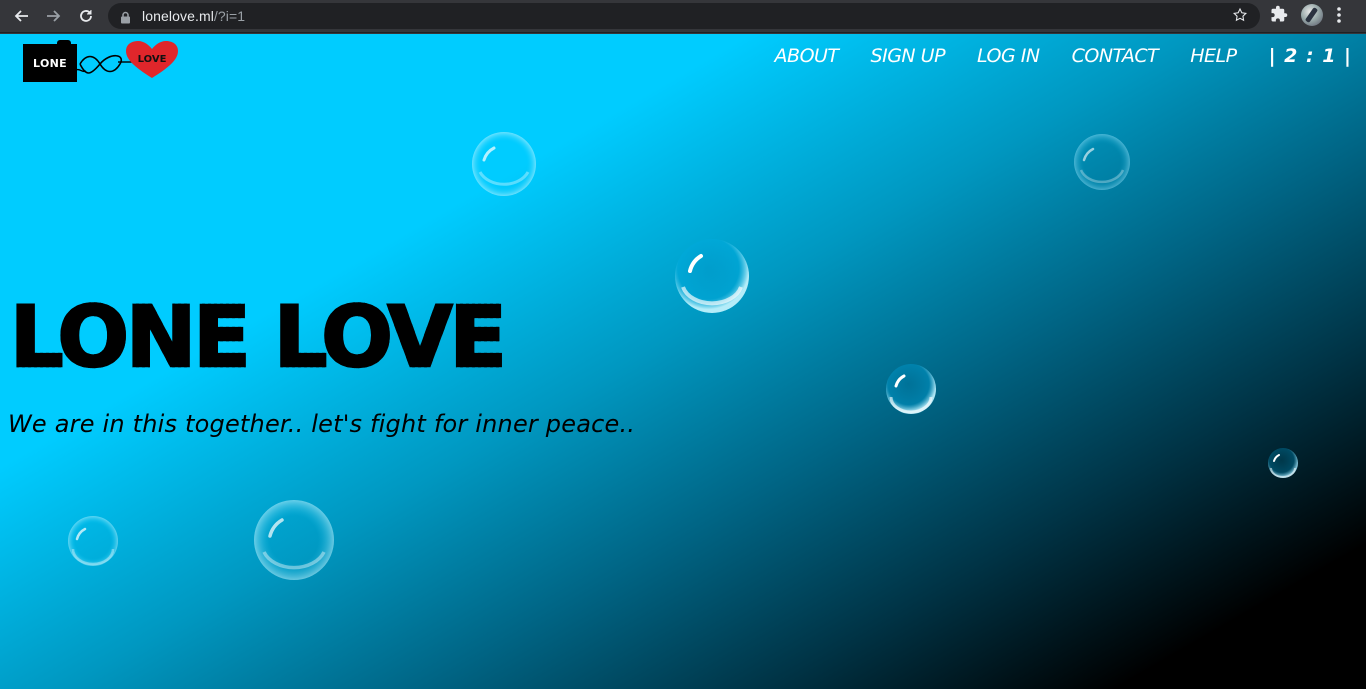  I want to click on address-bar: lonelove.ml/?i=1, so click(684, 16).